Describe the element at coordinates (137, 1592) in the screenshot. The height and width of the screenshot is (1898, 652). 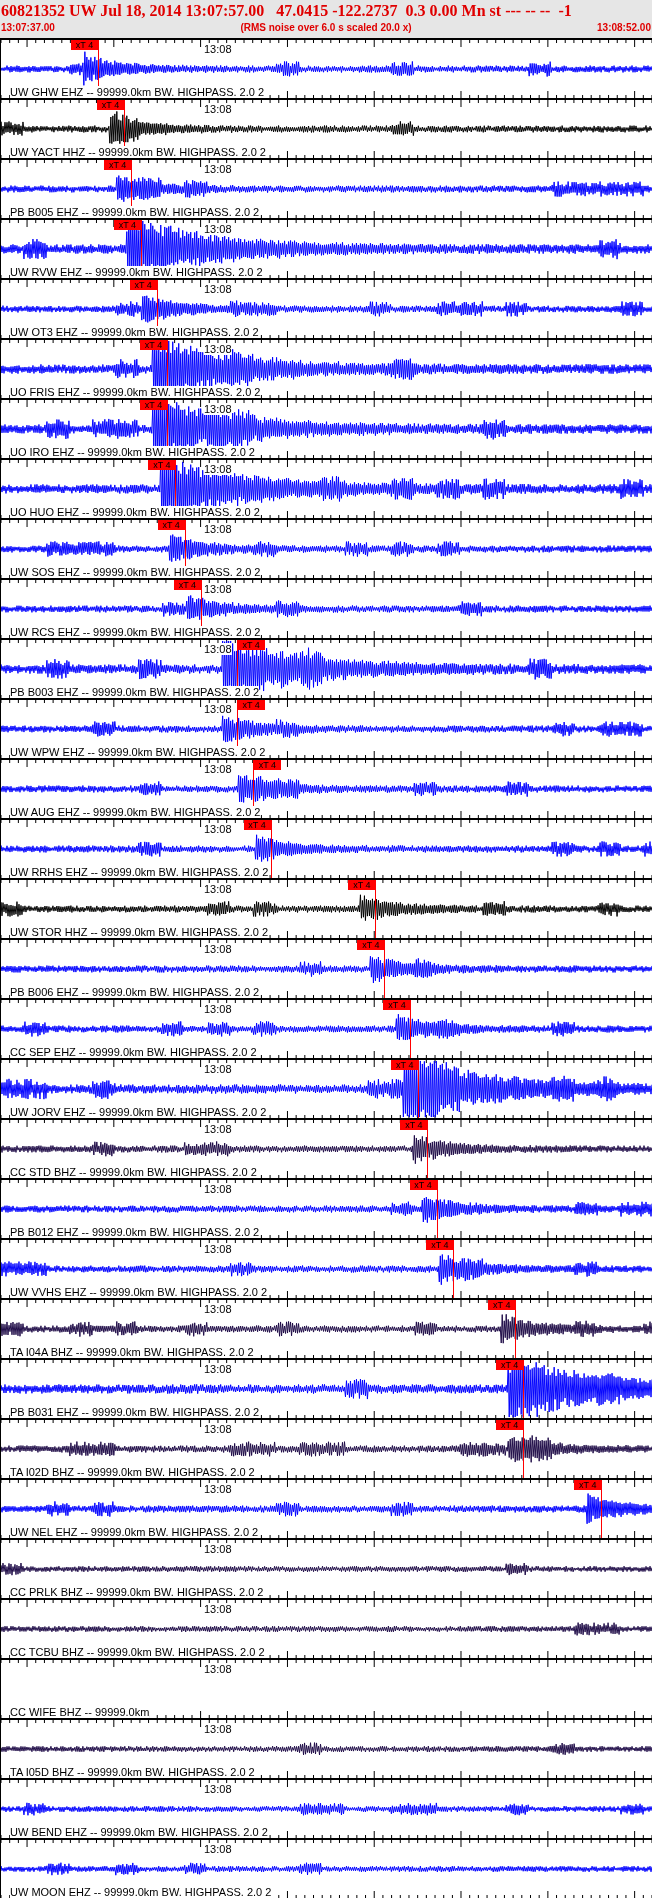
I see `channel-label: CC PRLK BHZ -- 99999.0km BW. HIGHPASS. 2.0 2` at that location.